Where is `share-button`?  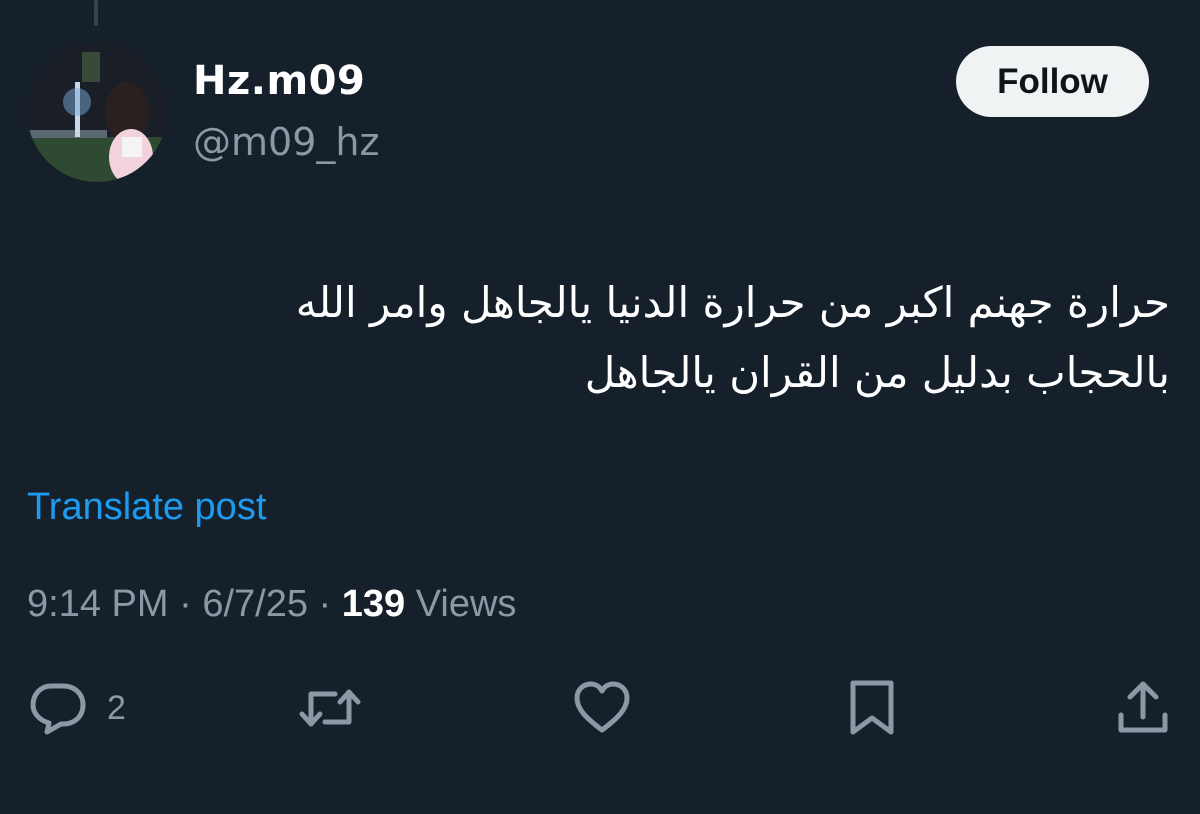 share-button is located at coordinates (1143, 708).